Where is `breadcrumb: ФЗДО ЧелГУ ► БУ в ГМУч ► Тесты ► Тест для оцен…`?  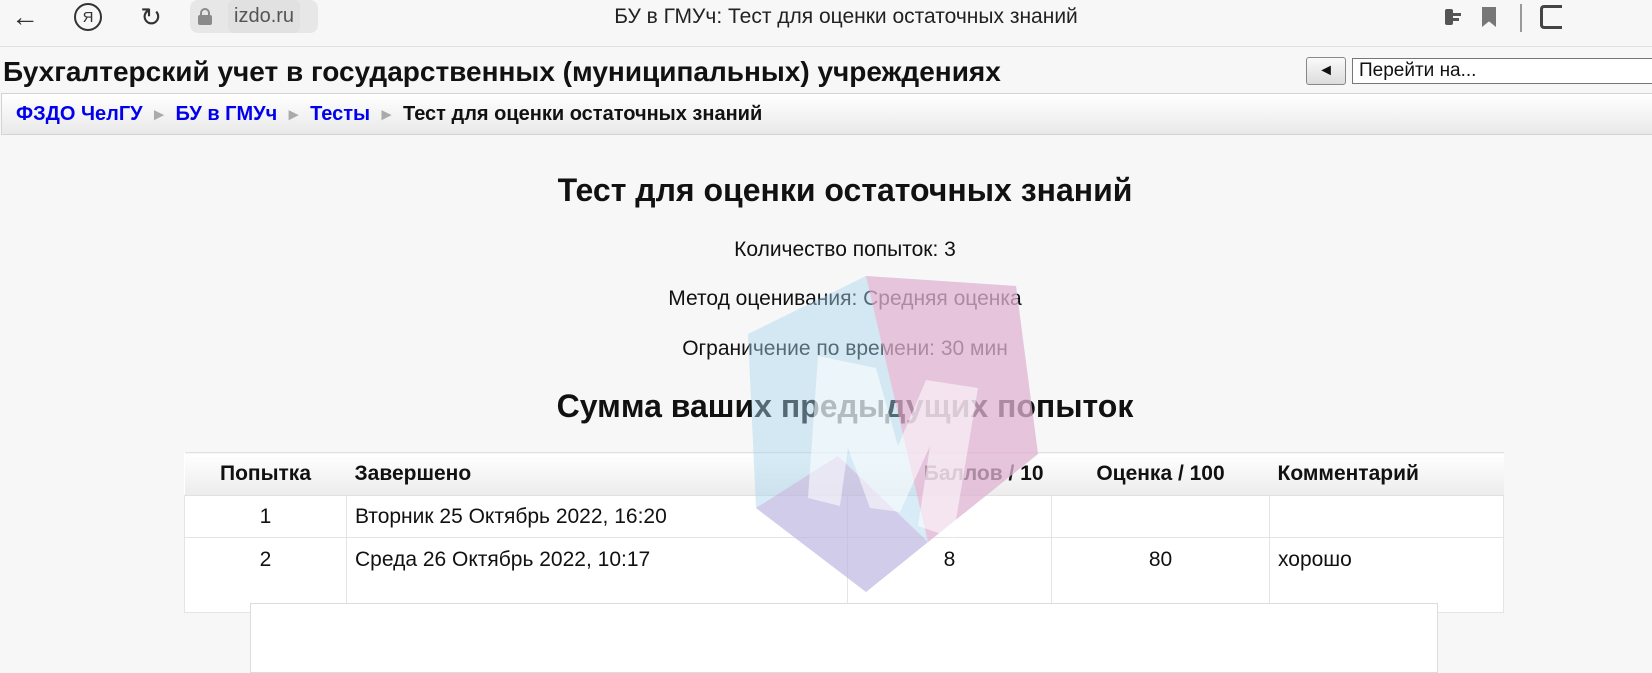 breadcrumb: ФЗДО ЧелГУ ► БУ в ГМУч ► Тесты ► Тест для оцен… is located at coordinates (389, 114).